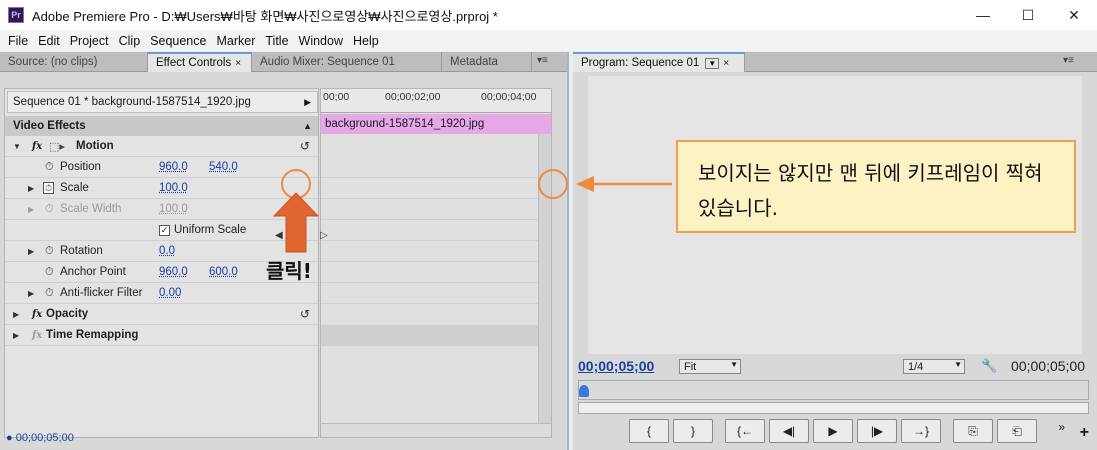 The height and width of the screenshot is (450, 1097). Describe the element at coordinates (934, 366) in the screenshot. I see `resolution-dropdown: 1/4 ▼` at that location.